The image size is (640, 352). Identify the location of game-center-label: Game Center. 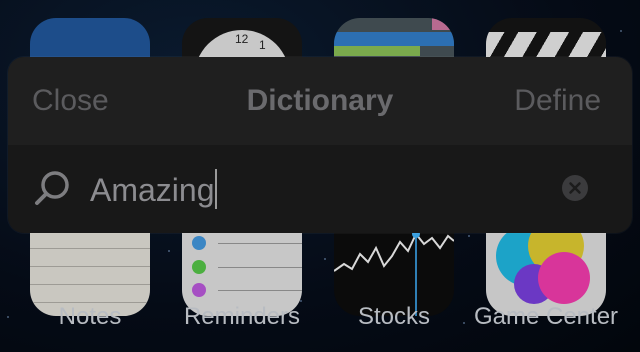
(546, 316).